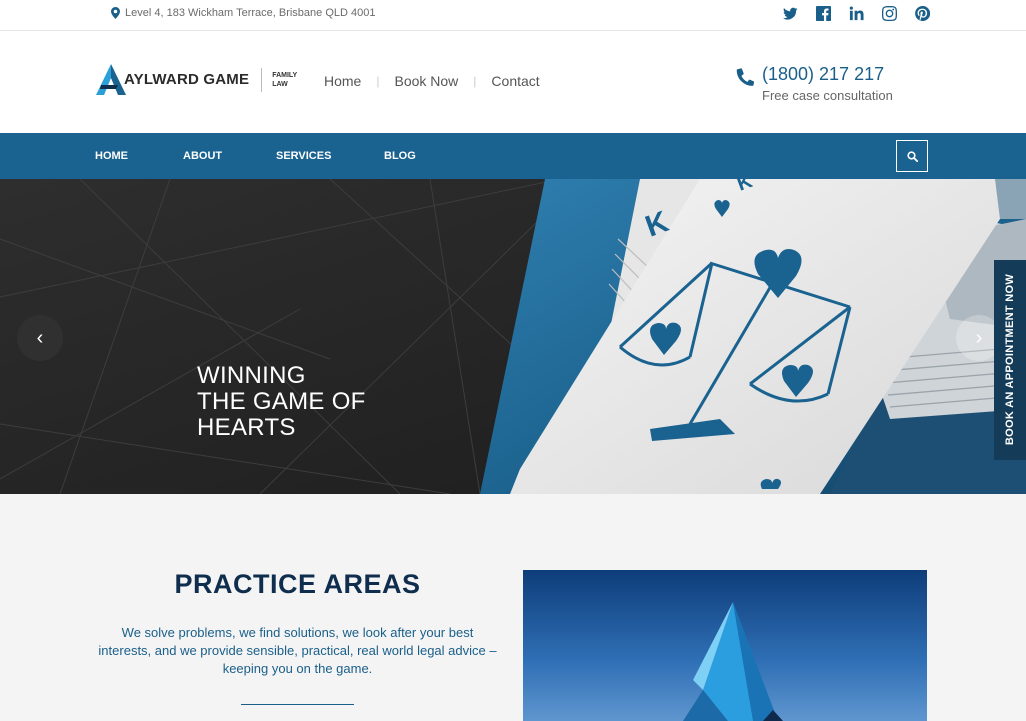 This screenshot has height=721, width=1026. I want to click on twitter-icon, so click(790, 13).